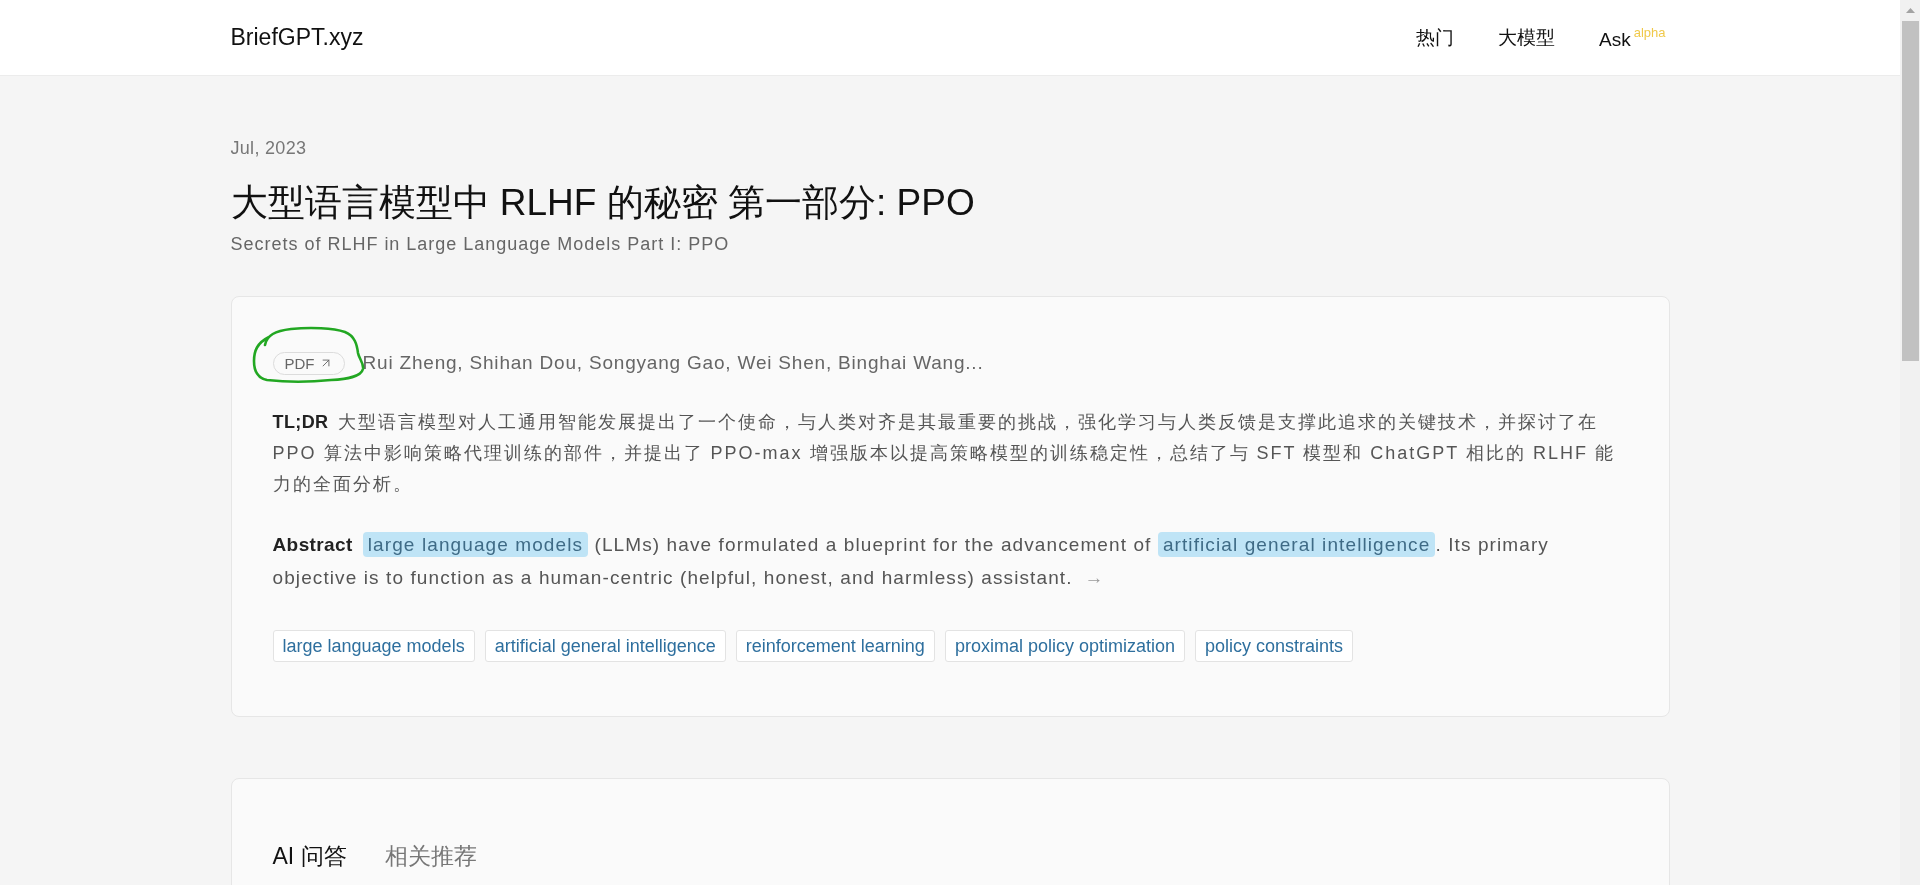 This screenshot has width=1920, height=885. What do you see at coordinates (835, 646) in the screenshot?
I see `tag-link: reinforcement learning` at bounding box center [835, 646].